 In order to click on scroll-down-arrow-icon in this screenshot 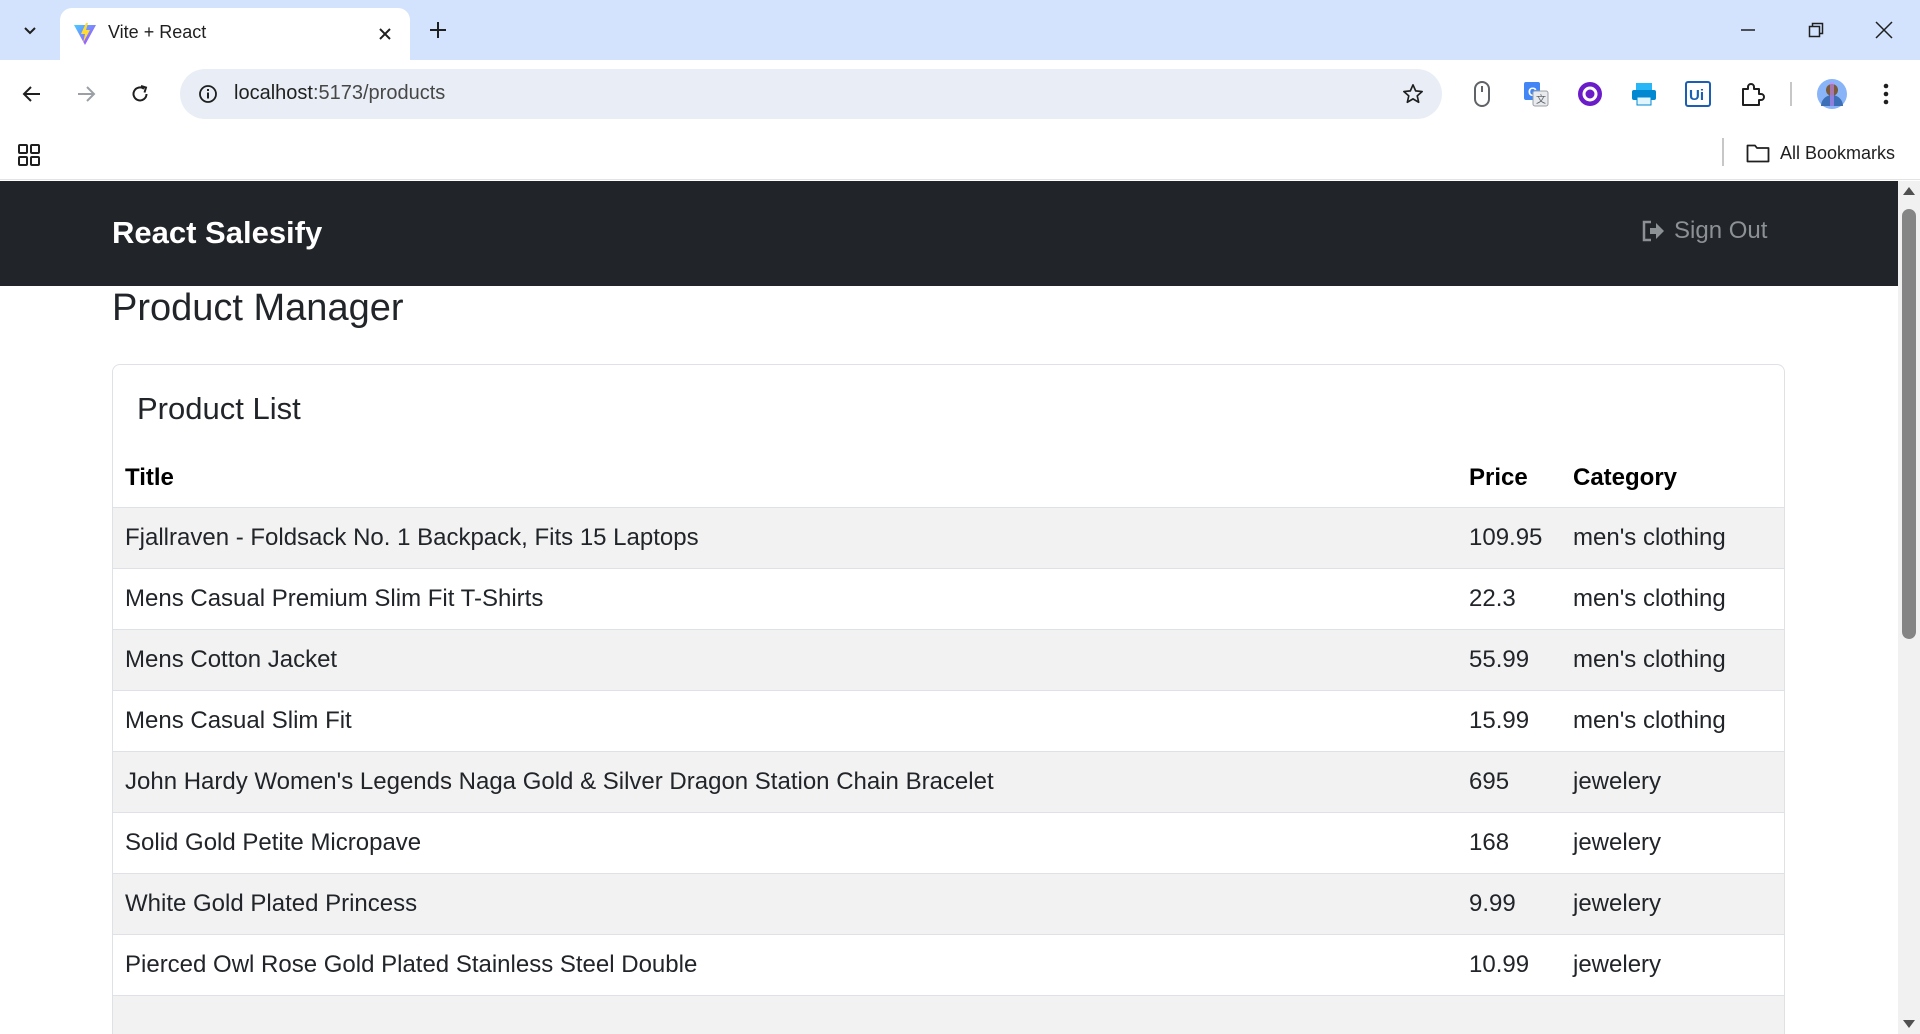, I will do `click(1909, 1024)`.